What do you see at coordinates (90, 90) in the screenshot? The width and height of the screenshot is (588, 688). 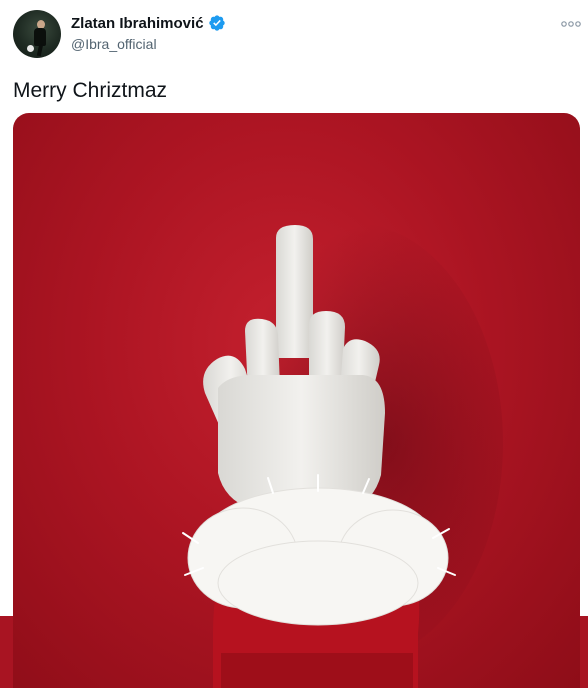 I see `tweet-text: Merry Chriztmaz` at bounding box center [90, 90].